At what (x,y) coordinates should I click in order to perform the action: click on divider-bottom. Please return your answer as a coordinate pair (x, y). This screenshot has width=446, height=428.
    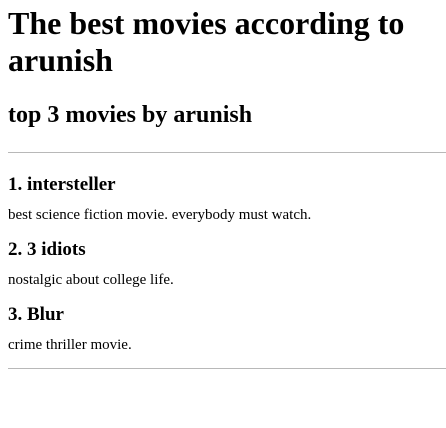
    Looking at the image, I should click on (227, 368).